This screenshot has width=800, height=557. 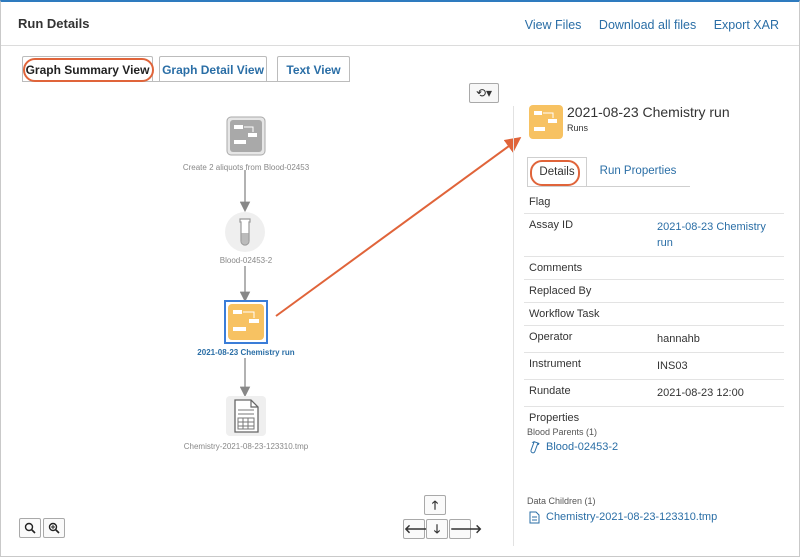 I want to click on graph-edges, so click(x=245, y=284).